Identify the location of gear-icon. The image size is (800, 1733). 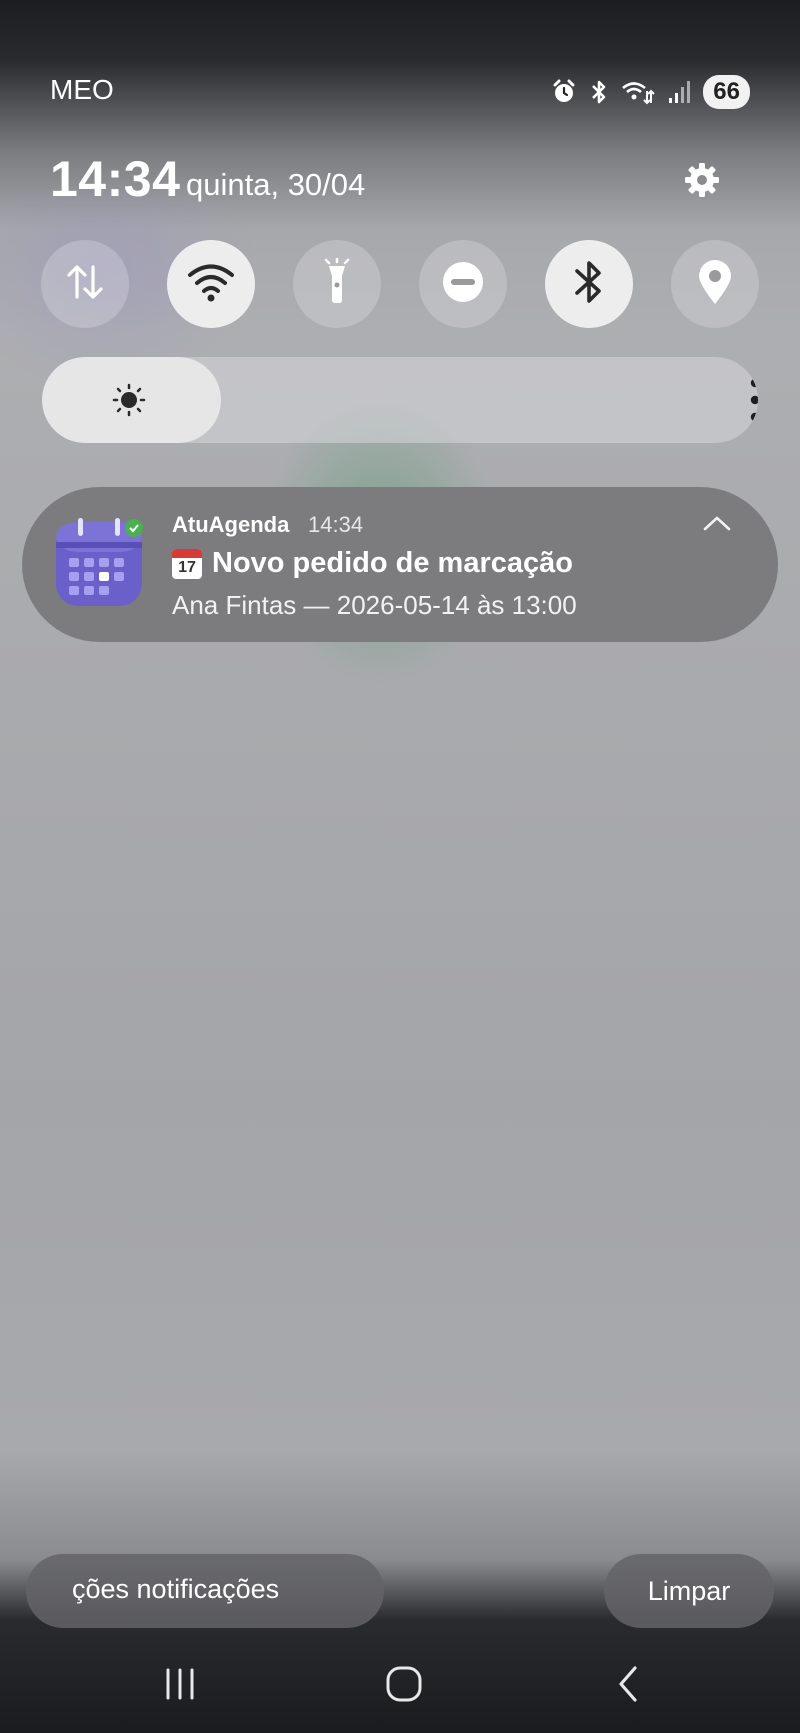
(702, 180).